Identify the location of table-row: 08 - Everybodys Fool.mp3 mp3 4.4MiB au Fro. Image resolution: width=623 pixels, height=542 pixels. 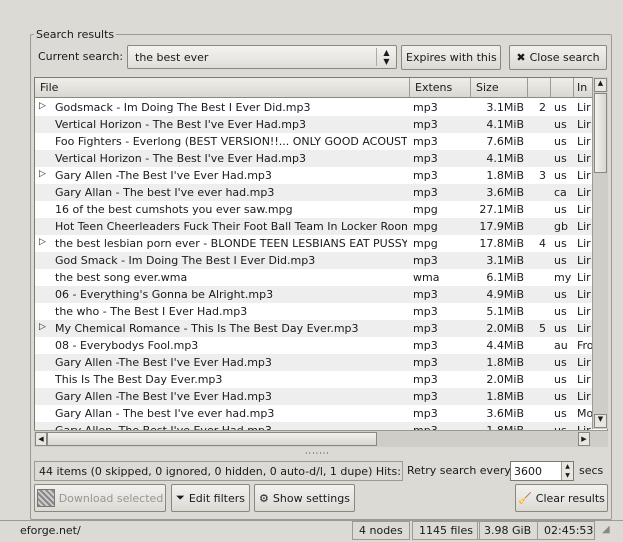
(314, 345).